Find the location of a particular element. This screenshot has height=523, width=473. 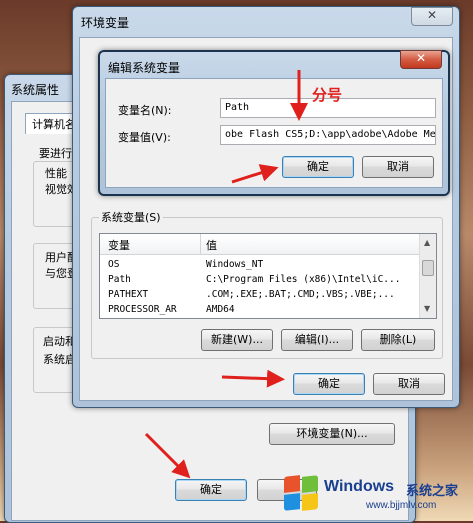

var-value-field: obe Flash CS5;D:\app\adobe\Adobe Med is located at coordinates (328, 135).